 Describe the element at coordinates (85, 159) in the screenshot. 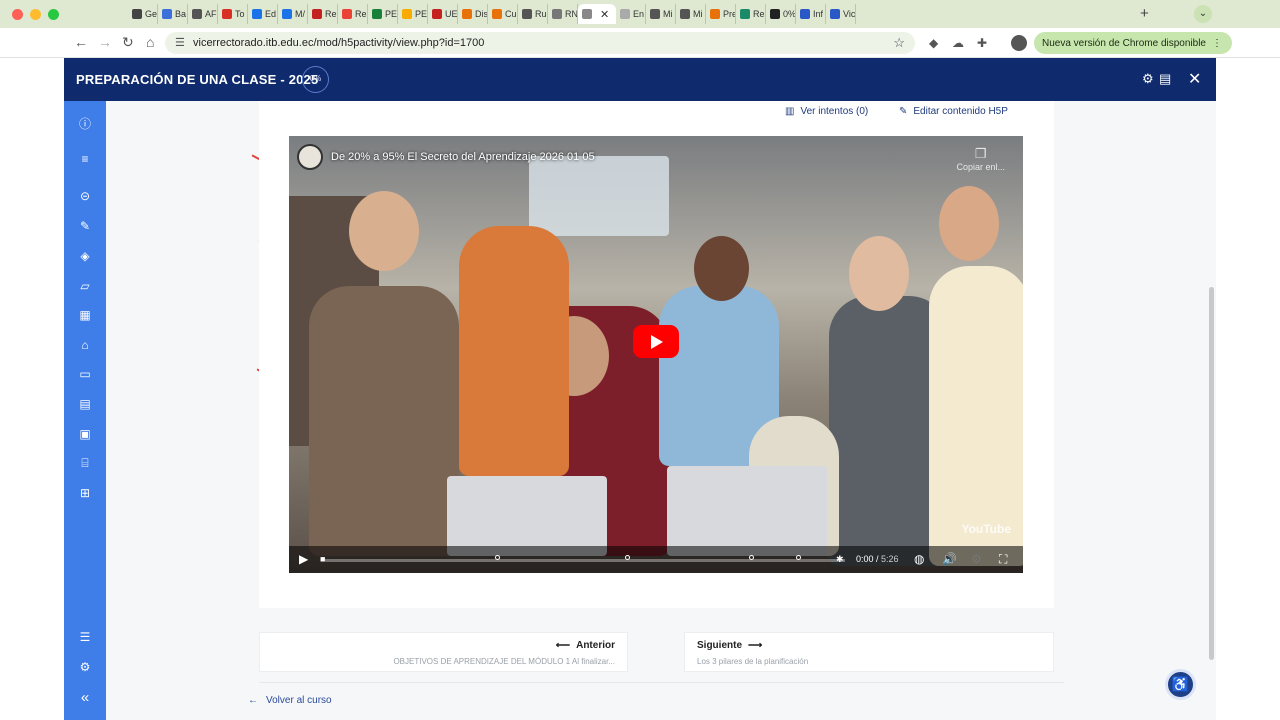

I see `menu-lines-icon: ≡` at that location.